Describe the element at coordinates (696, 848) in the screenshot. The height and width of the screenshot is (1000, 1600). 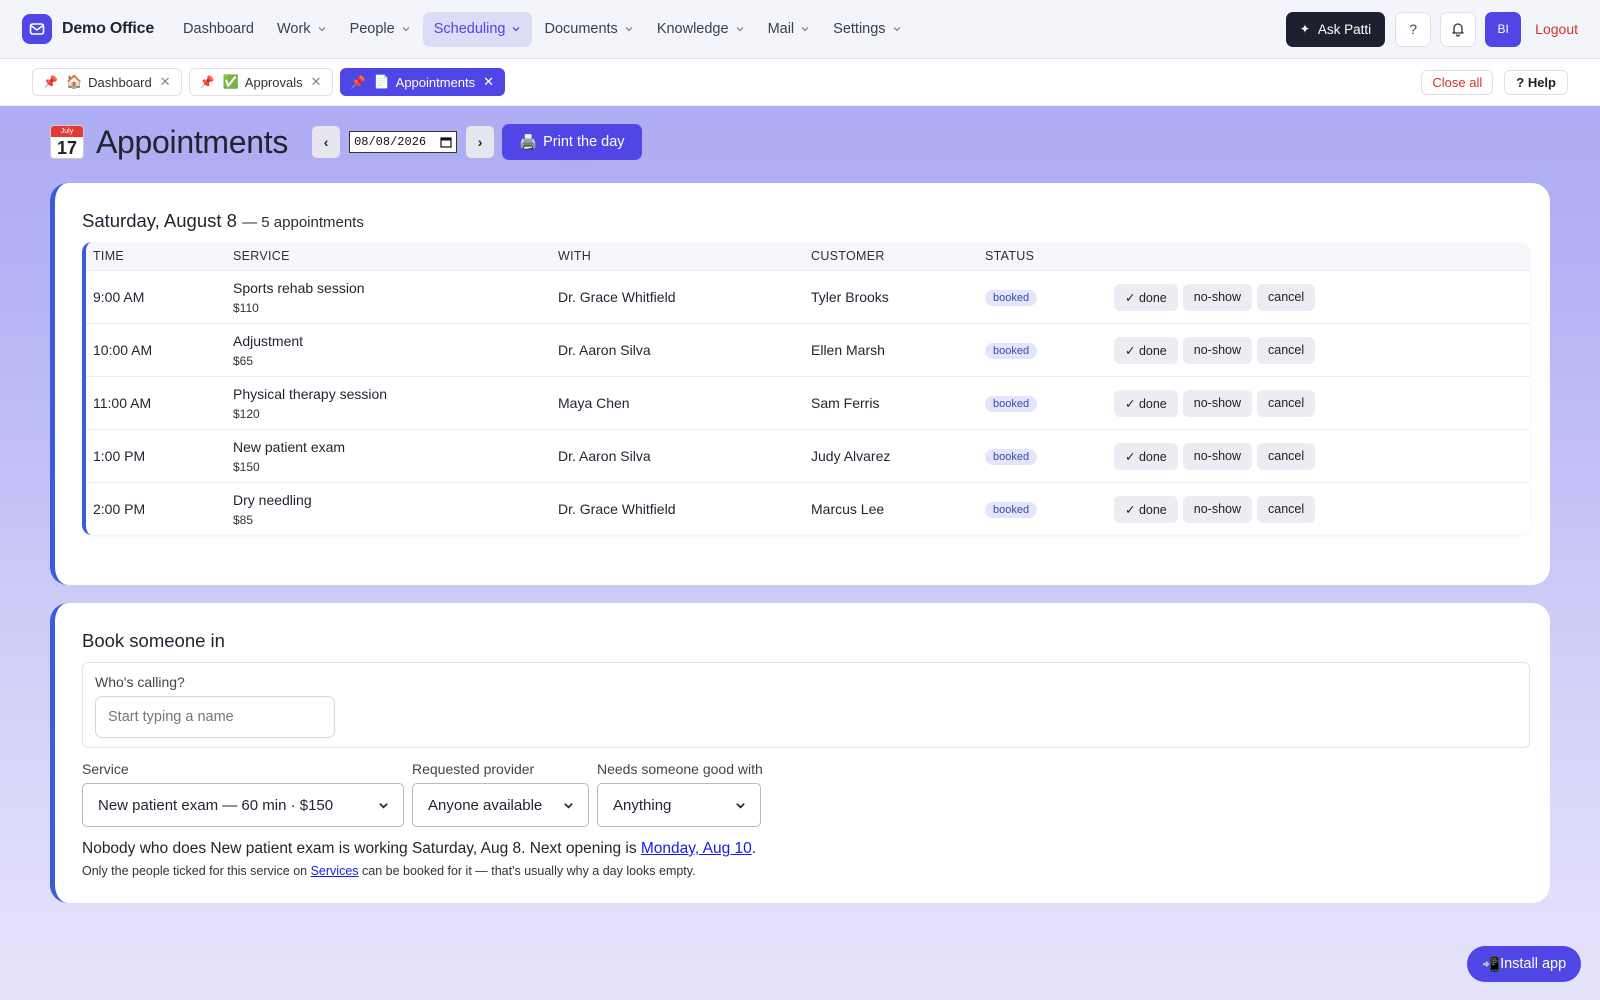
I see `next-opening-link: Monday, Aug 10` at that location.